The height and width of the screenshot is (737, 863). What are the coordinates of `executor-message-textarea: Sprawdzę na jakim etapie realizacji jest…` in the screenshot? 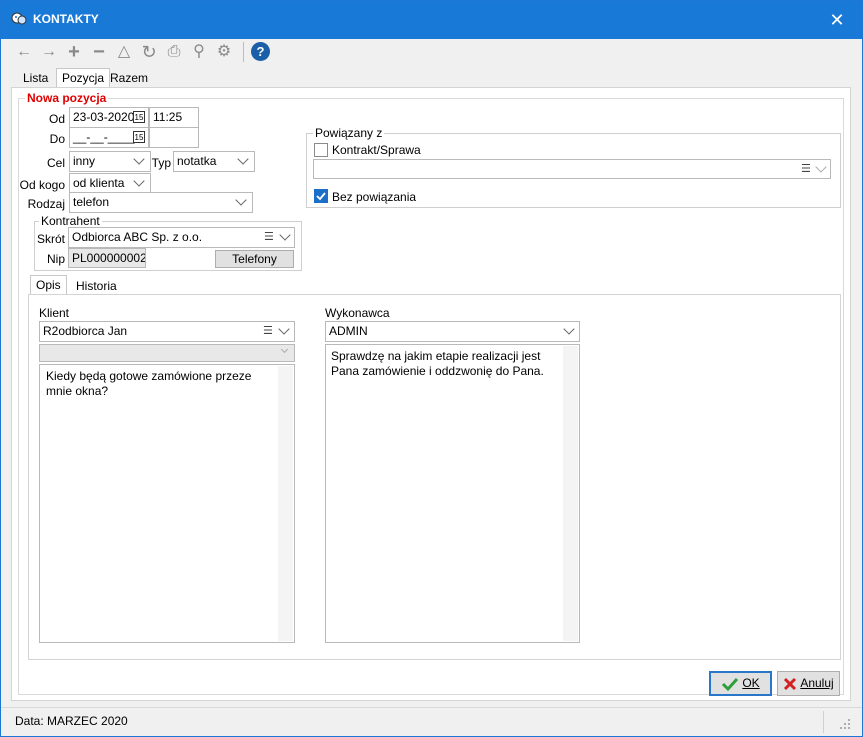 It's located at (452, 493).